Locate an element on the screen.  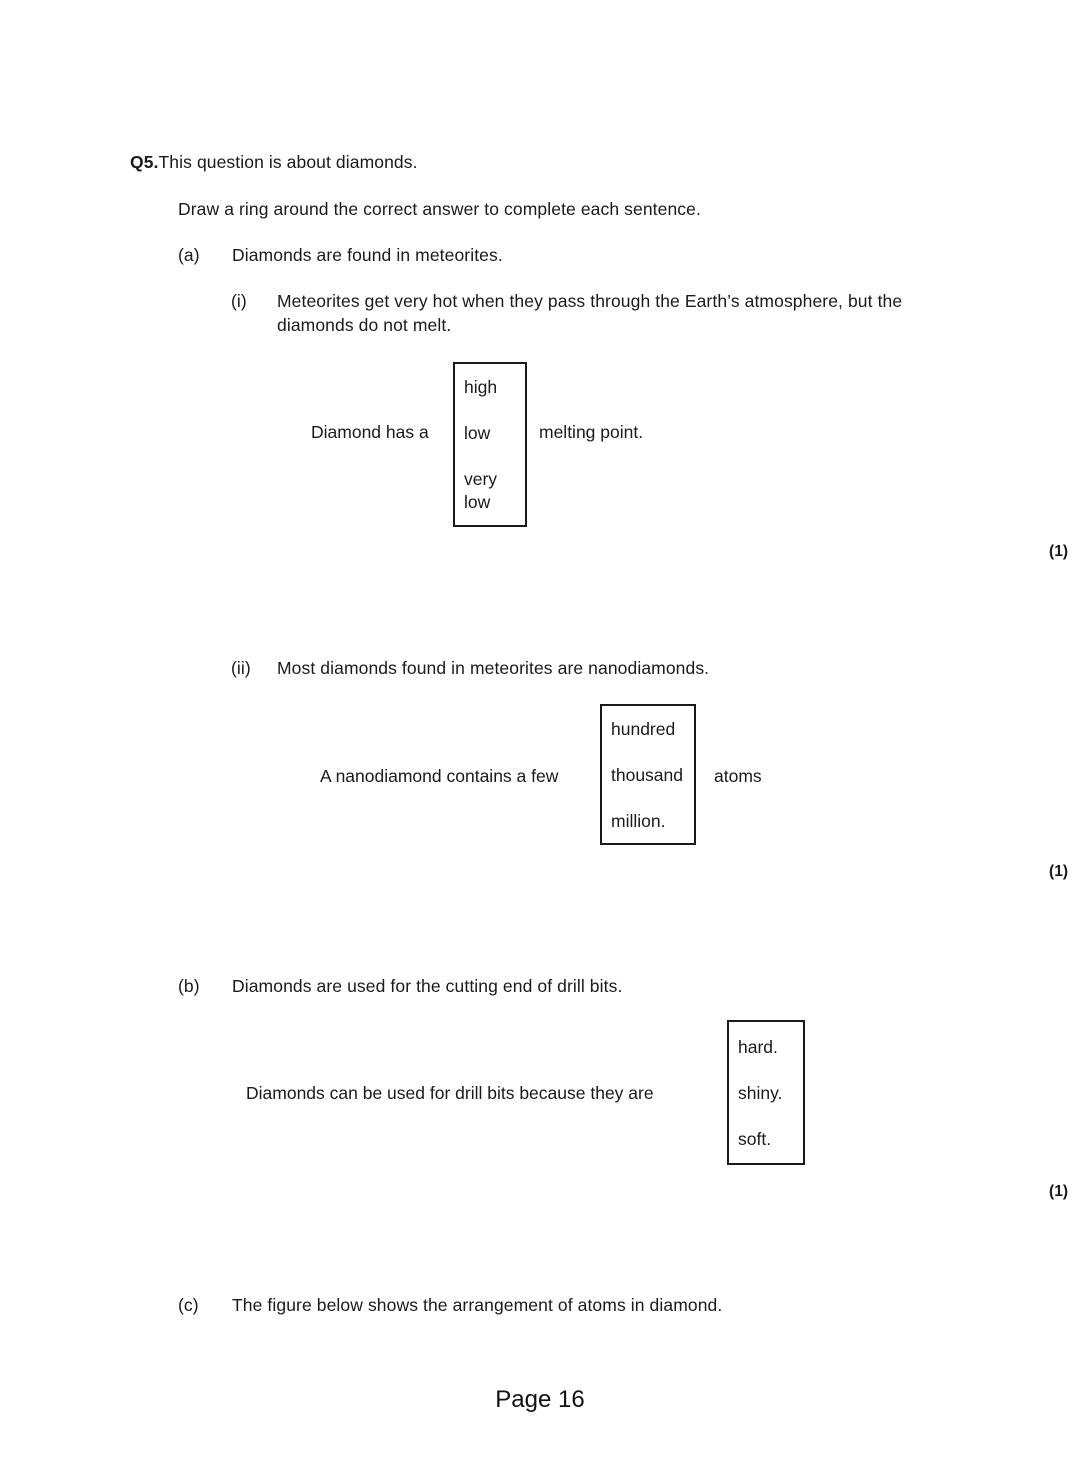
part-c-label: (c) is located at coordinates (188, 1305).